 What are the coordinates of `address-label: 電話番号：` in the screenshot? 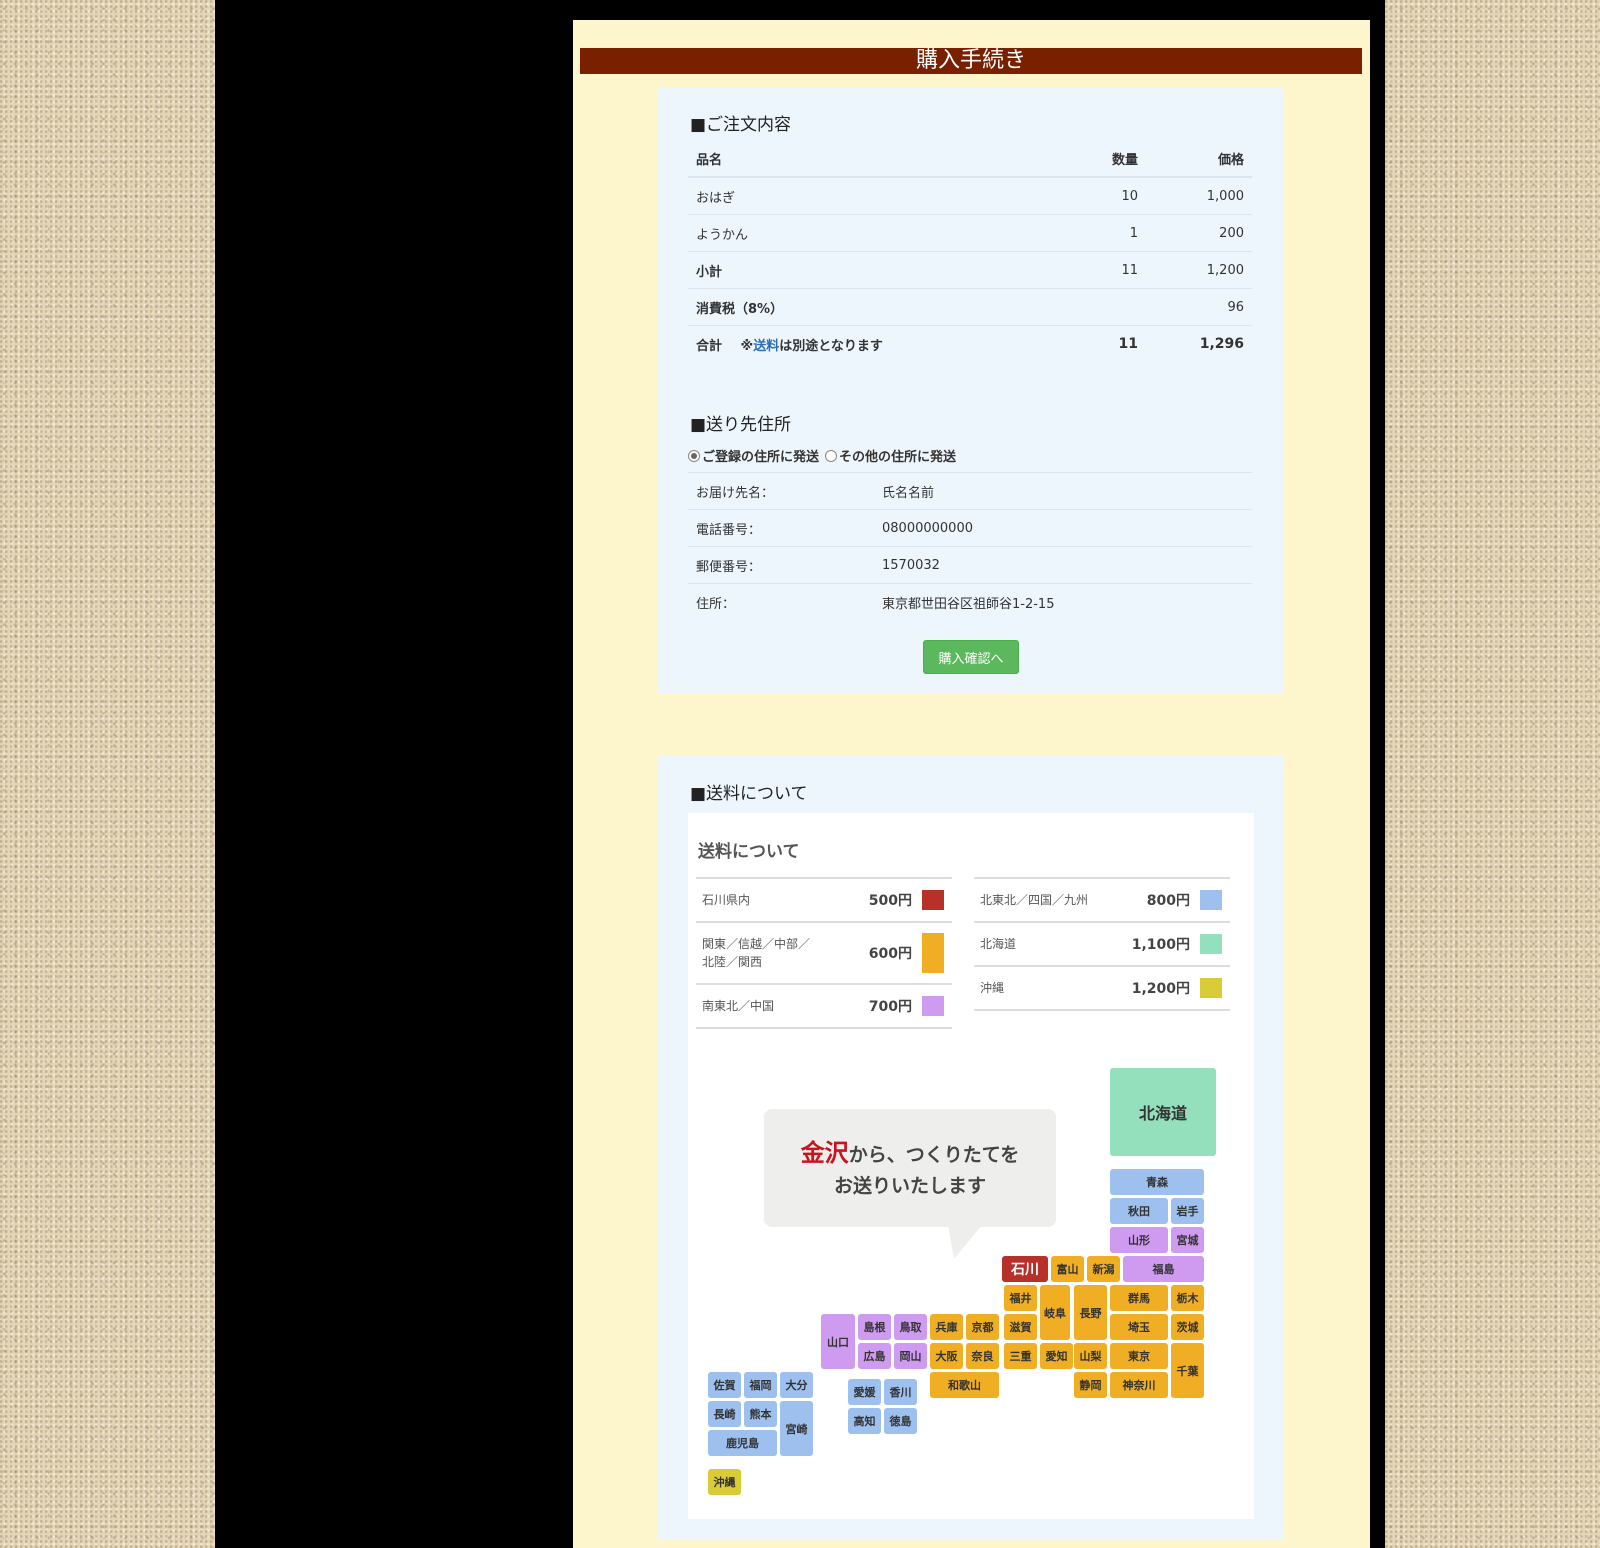 It's located at (781, 528).